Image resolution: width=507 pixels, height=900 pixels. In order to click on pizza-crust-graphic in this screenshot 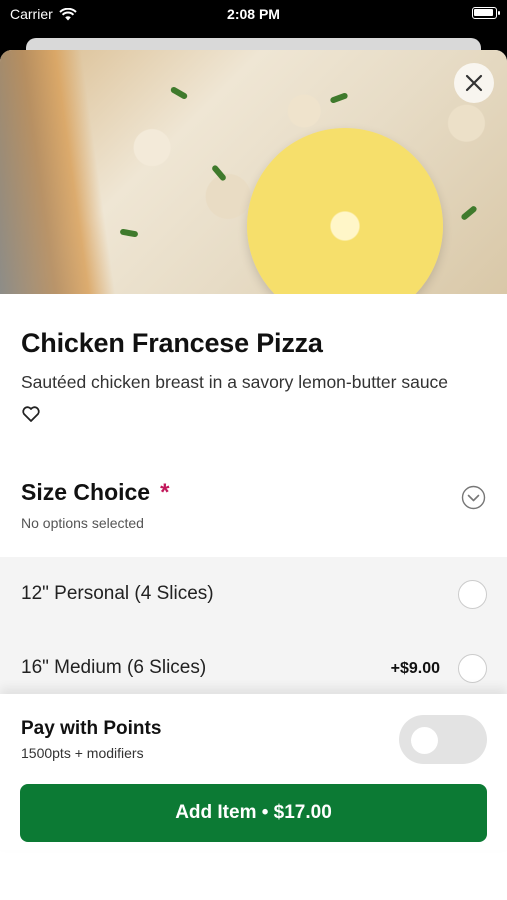, I will do `click(61, 172)`.